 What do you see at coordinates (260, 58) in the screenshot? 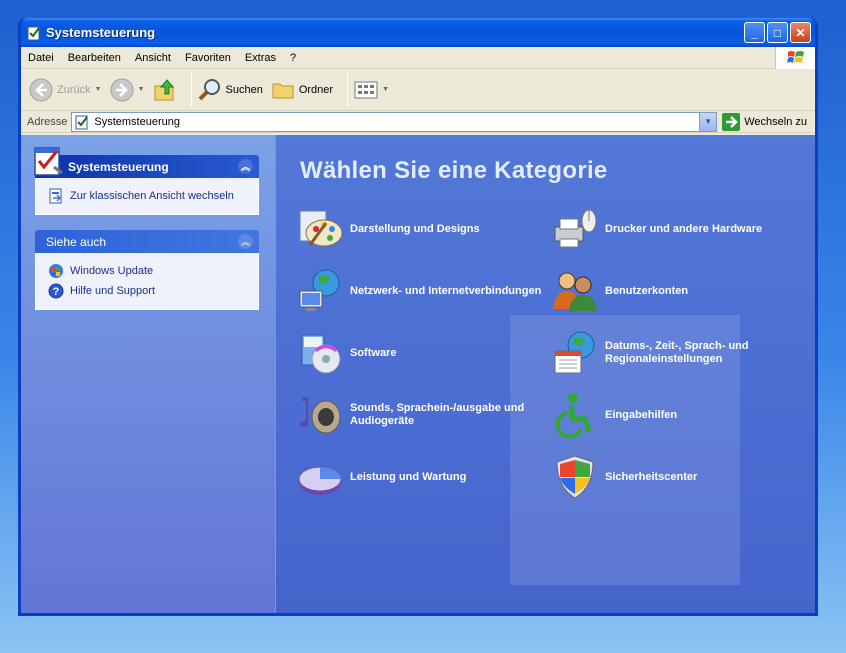
I see `menu-tools: Extras` at bounding box center [260, 58].